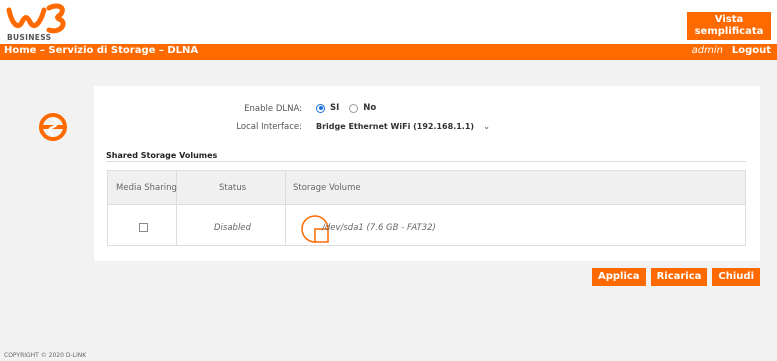  Describe the element at coordinates (486, 126) in the screenshot. I see `chevron-down-icon: ⌄` at that location.